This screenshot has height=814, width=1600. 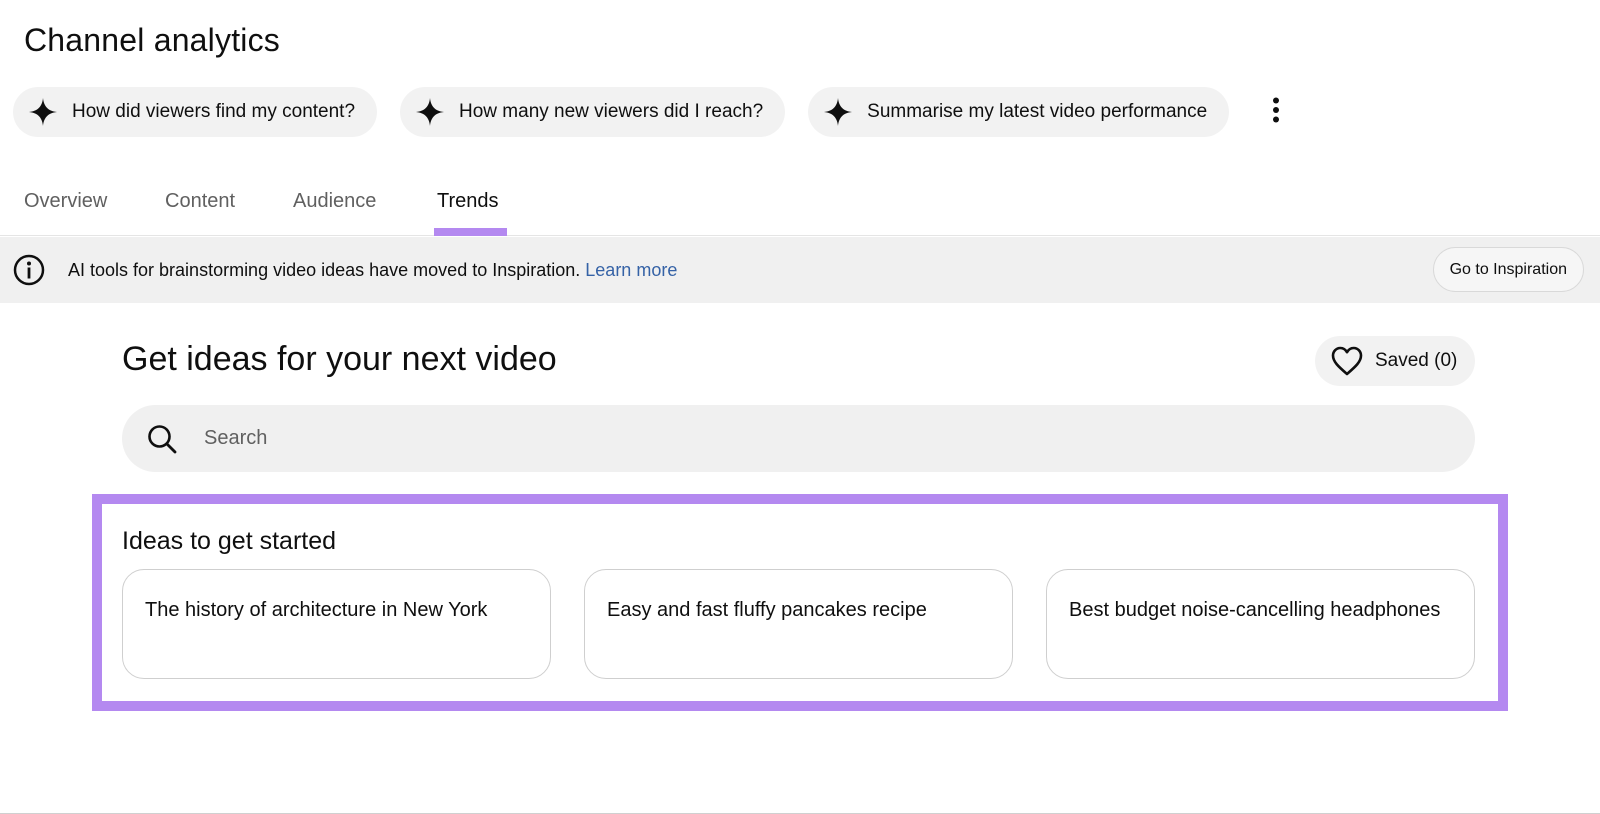 What do you see at coordinates (29, 270) in the screenshot?
I see `info-icon` at bounding box center [29, 270].